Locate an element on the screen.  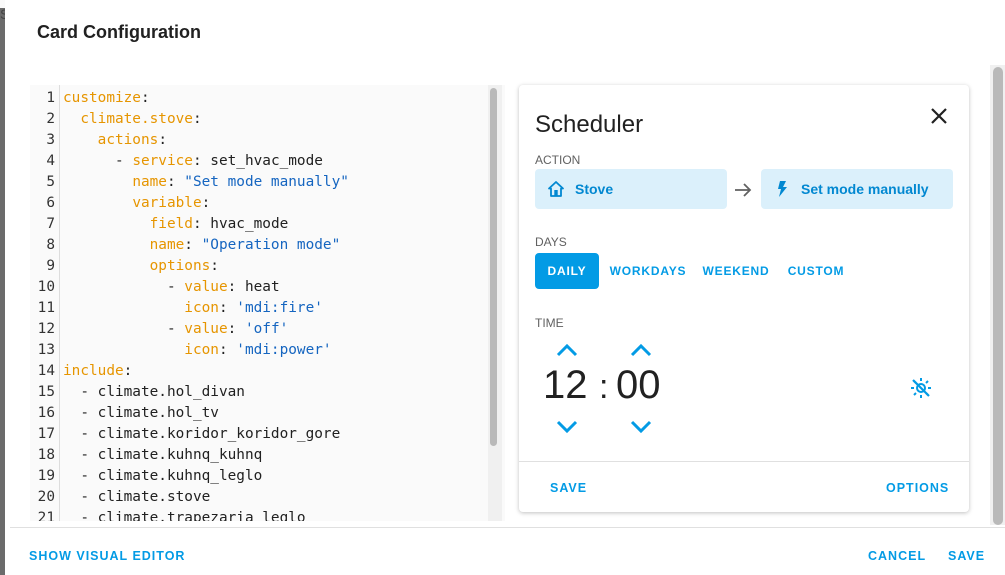
day-option-custom: CUSTOM is located at coordinates (816, 271).